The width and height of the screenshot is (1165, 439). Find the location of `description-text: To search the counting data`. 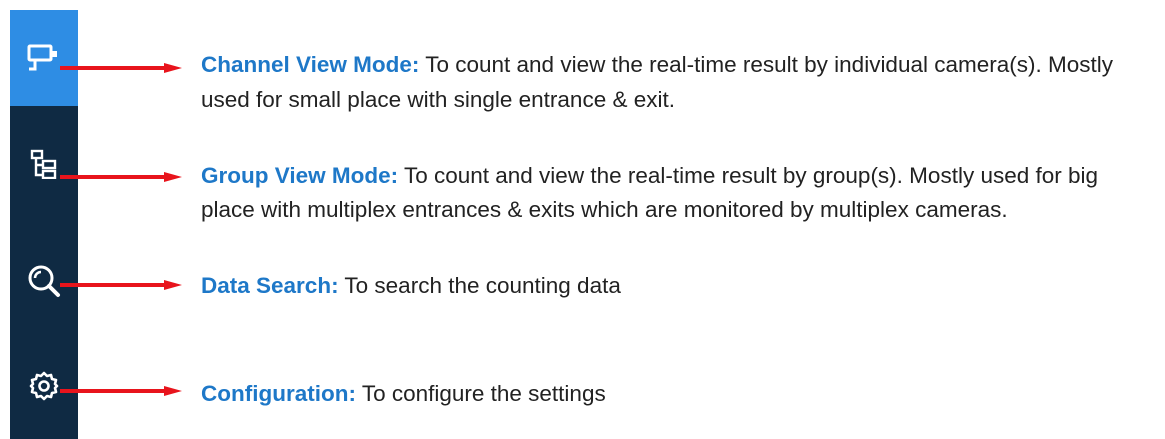

description-text: To search the counting data is located at coordinates (479, 285).